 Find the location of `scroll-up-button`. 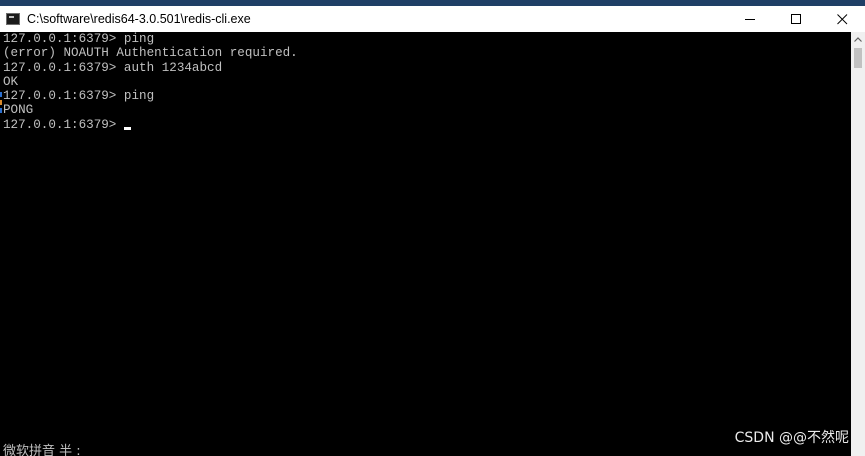

scroll-up-button is located at coordinates (858, 39).